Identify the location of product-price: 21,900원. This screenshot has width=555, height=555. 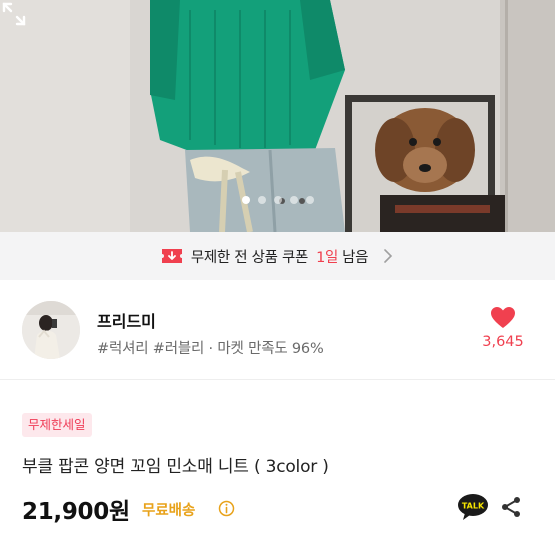
(76, 512).